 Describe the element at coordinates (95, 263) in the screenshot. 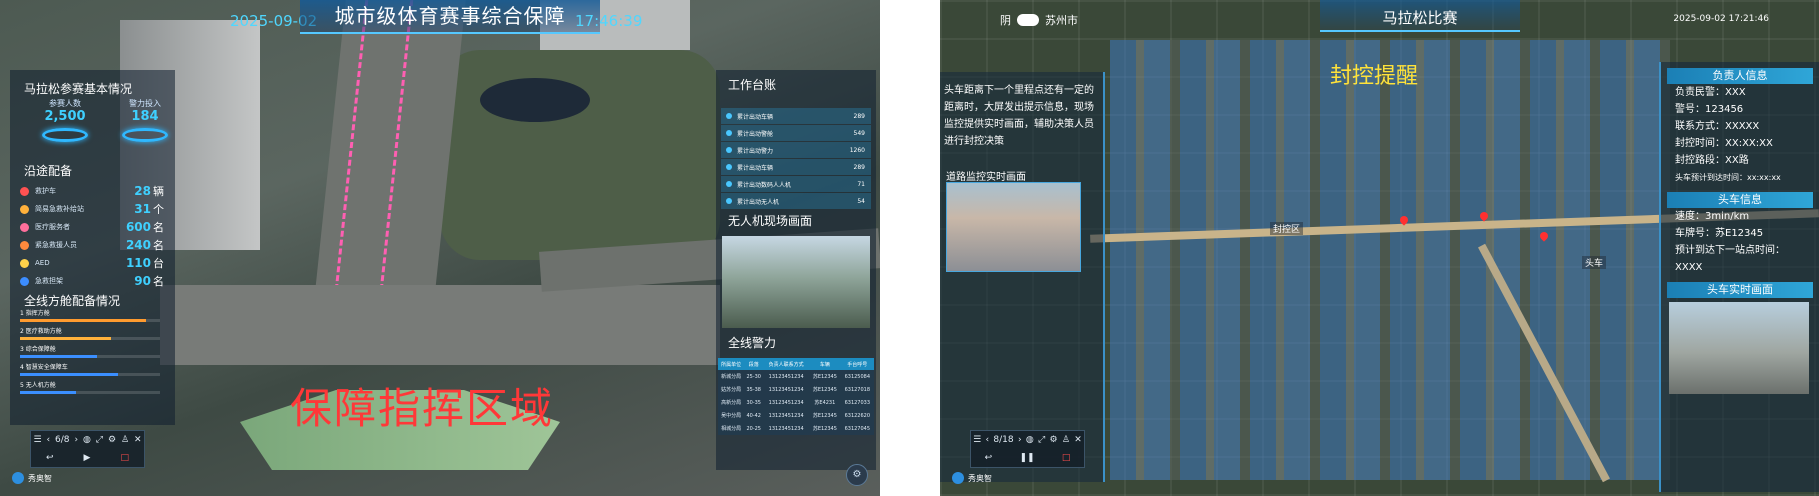

I see `list-item: AED 110 台` at that location.